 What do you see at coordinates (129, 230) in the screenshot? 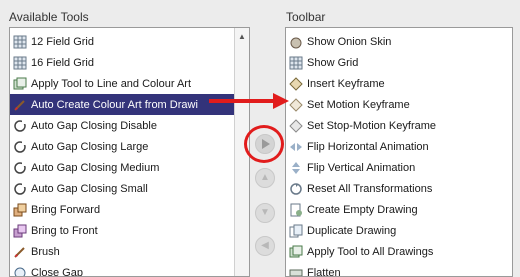
I see `available-tool-item: Bring to Front` at bounding box center [129, 230].